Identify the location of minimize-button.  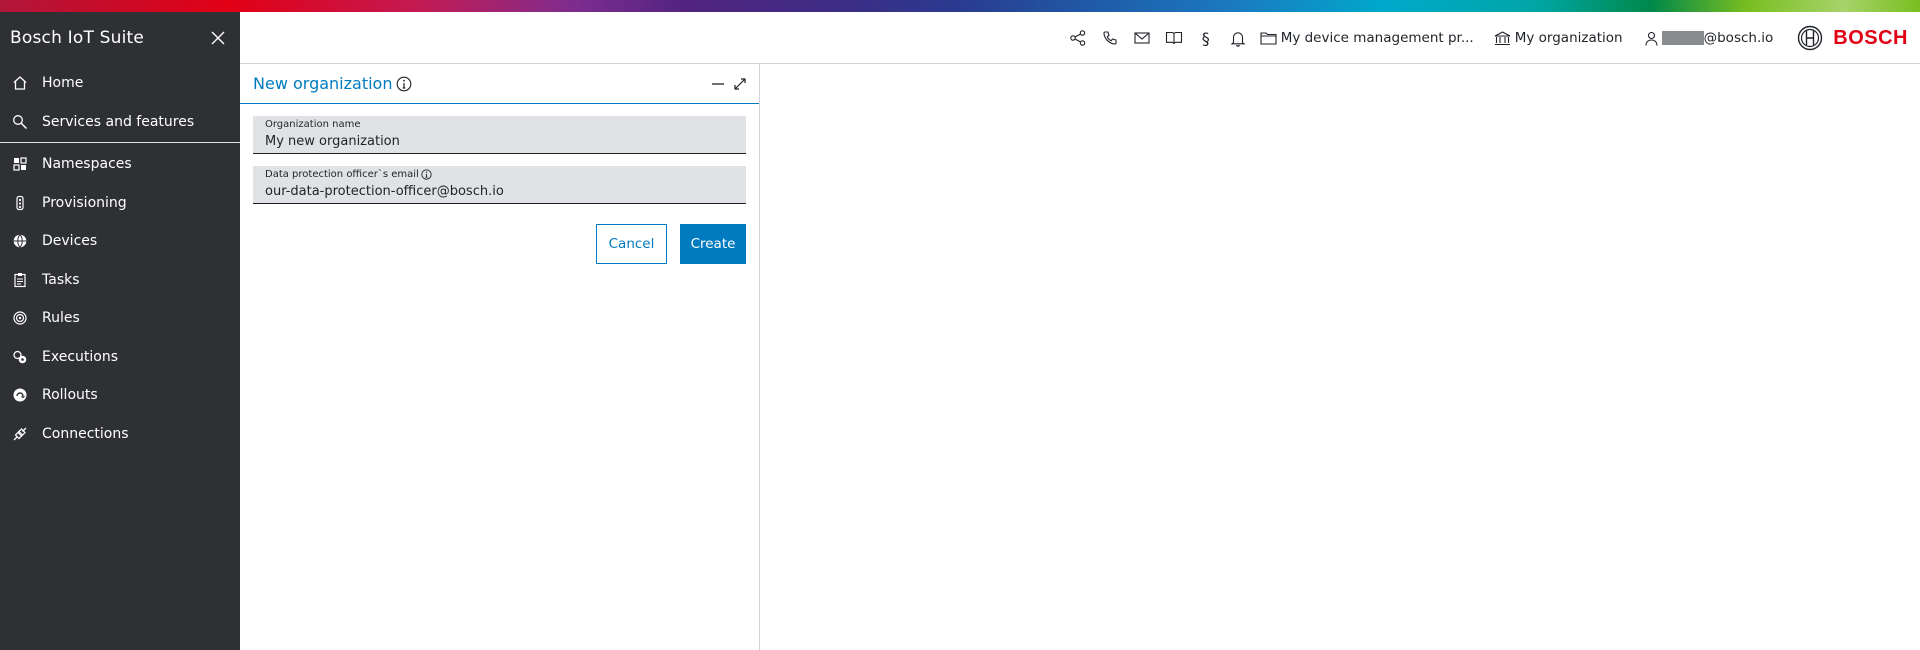
(718, 84).